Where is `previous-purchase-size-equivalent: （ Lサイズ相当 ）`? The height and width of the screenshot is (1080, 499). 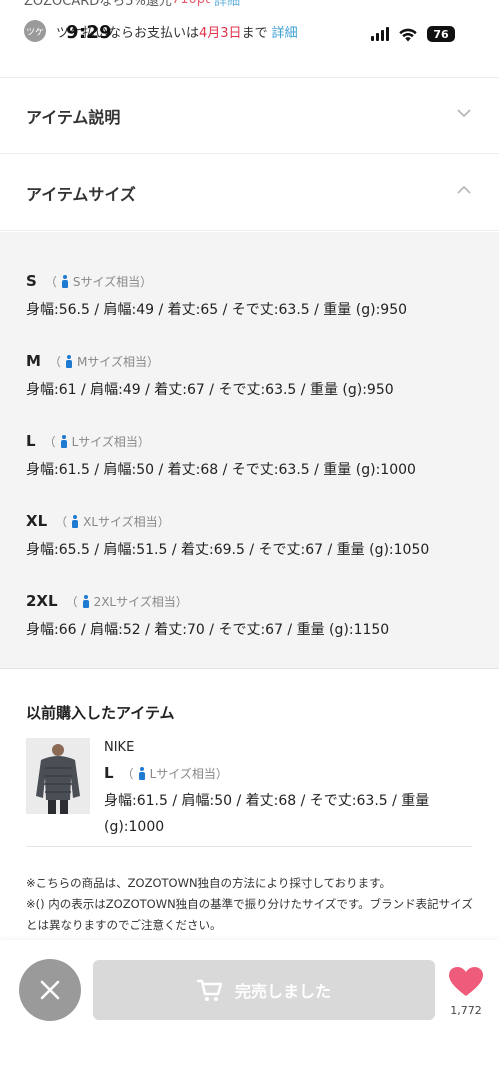 previous-purchase-size-equivalent: （ Lサイズ相当 ） is located at coordinates (175, 773).